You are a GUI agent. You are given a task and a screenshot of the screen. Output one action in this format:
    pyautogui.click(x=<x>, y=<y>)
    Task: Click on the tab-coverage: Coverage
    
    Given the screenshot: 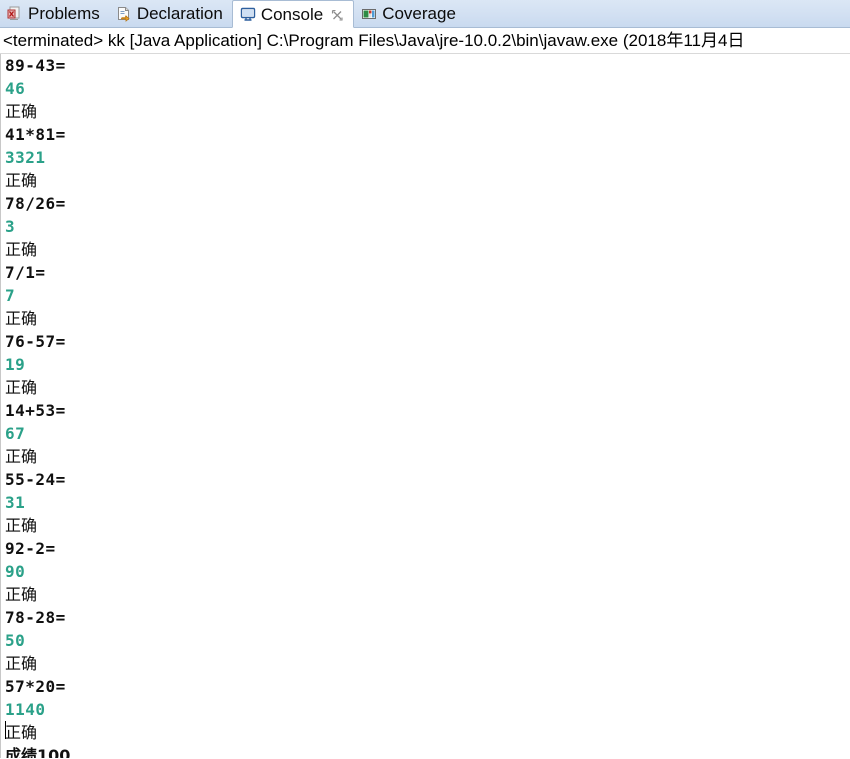 What is the action you would take?
    pyautogui.click(x=409, y=13)
    